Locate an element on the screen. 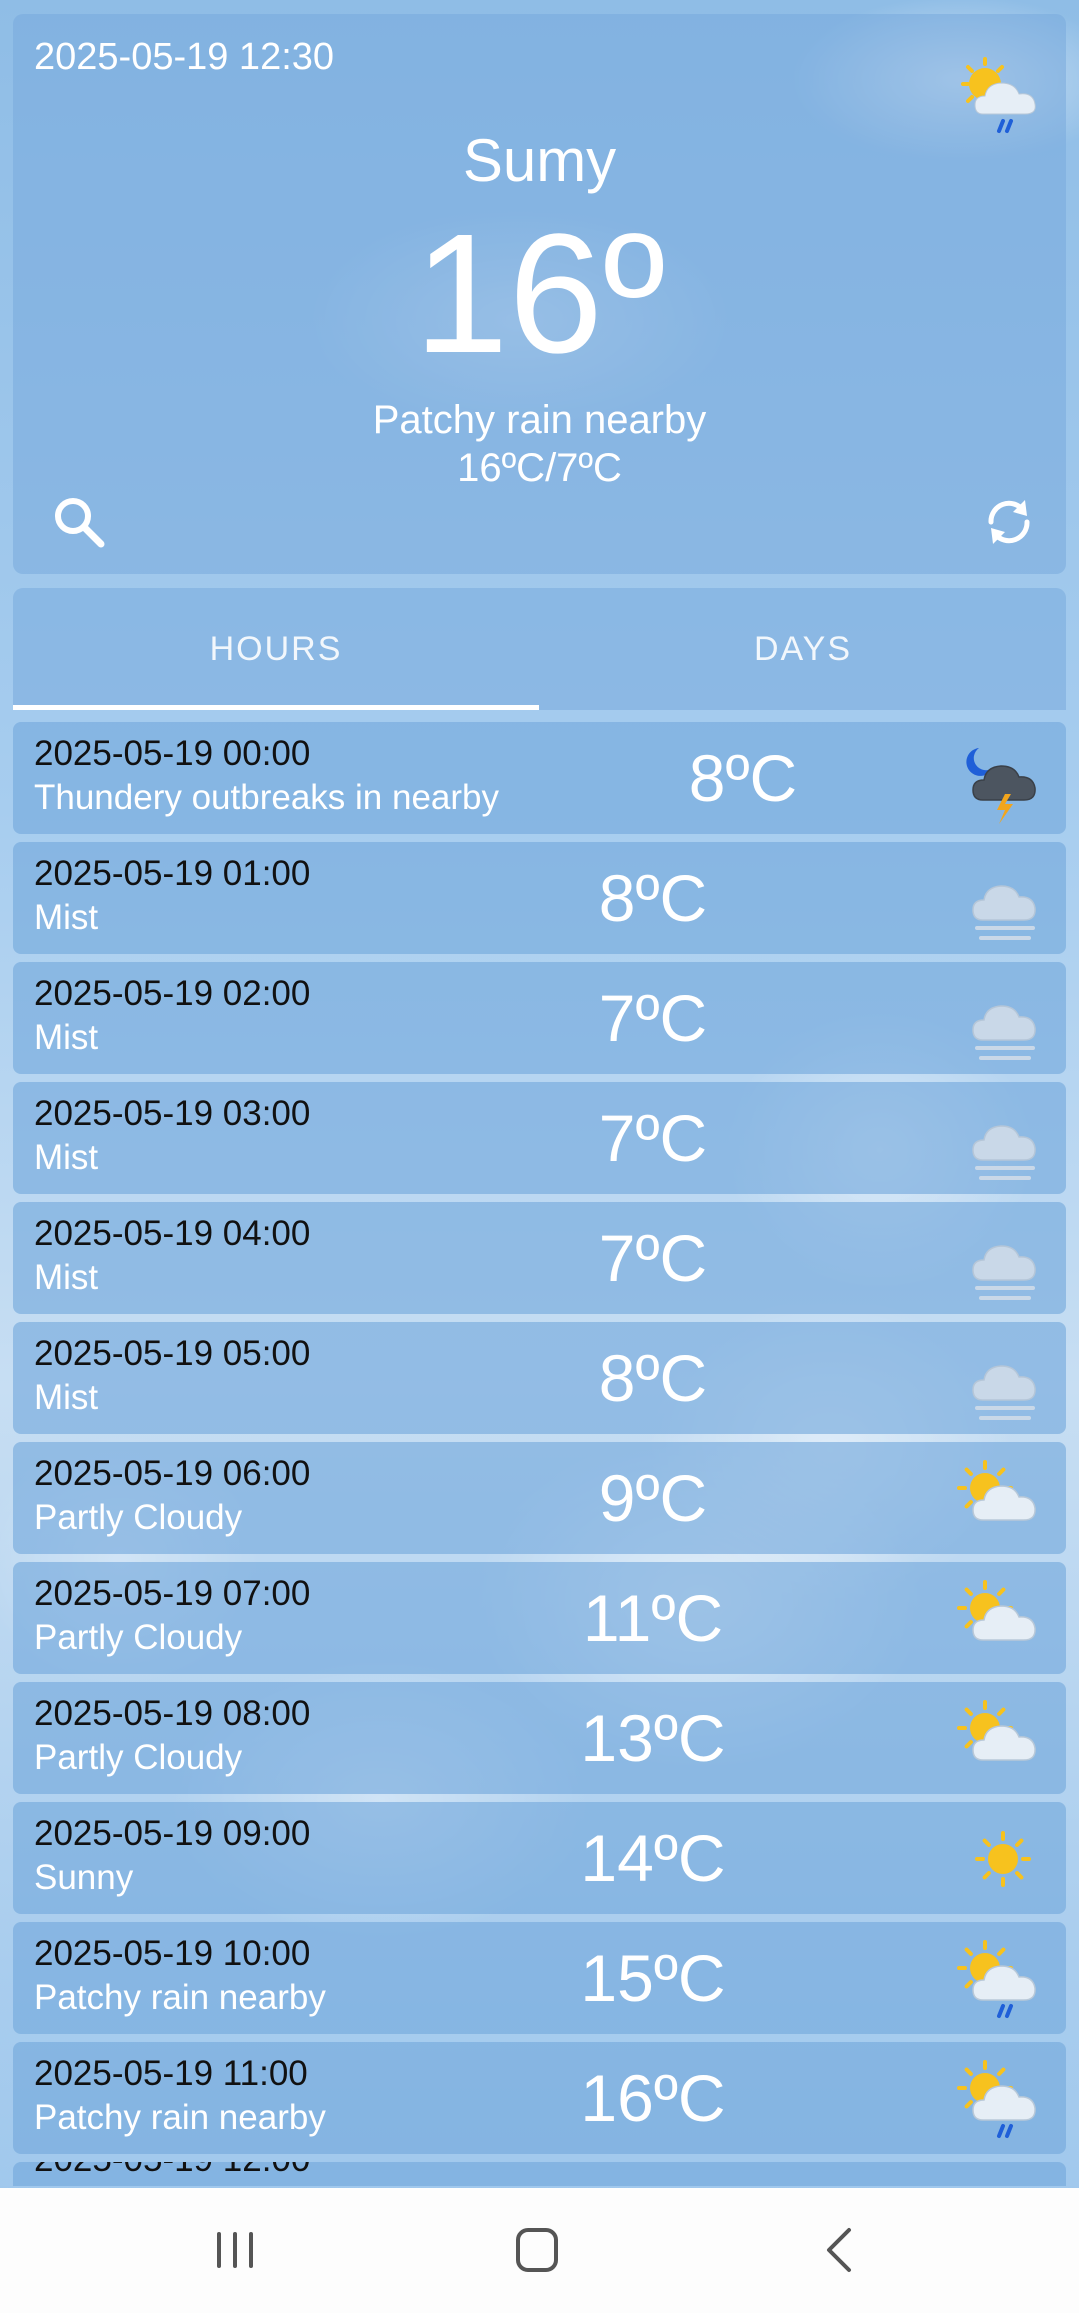 The image size is (1079, 2313). system-navigation-bar is located at coordinates (539, 2250).